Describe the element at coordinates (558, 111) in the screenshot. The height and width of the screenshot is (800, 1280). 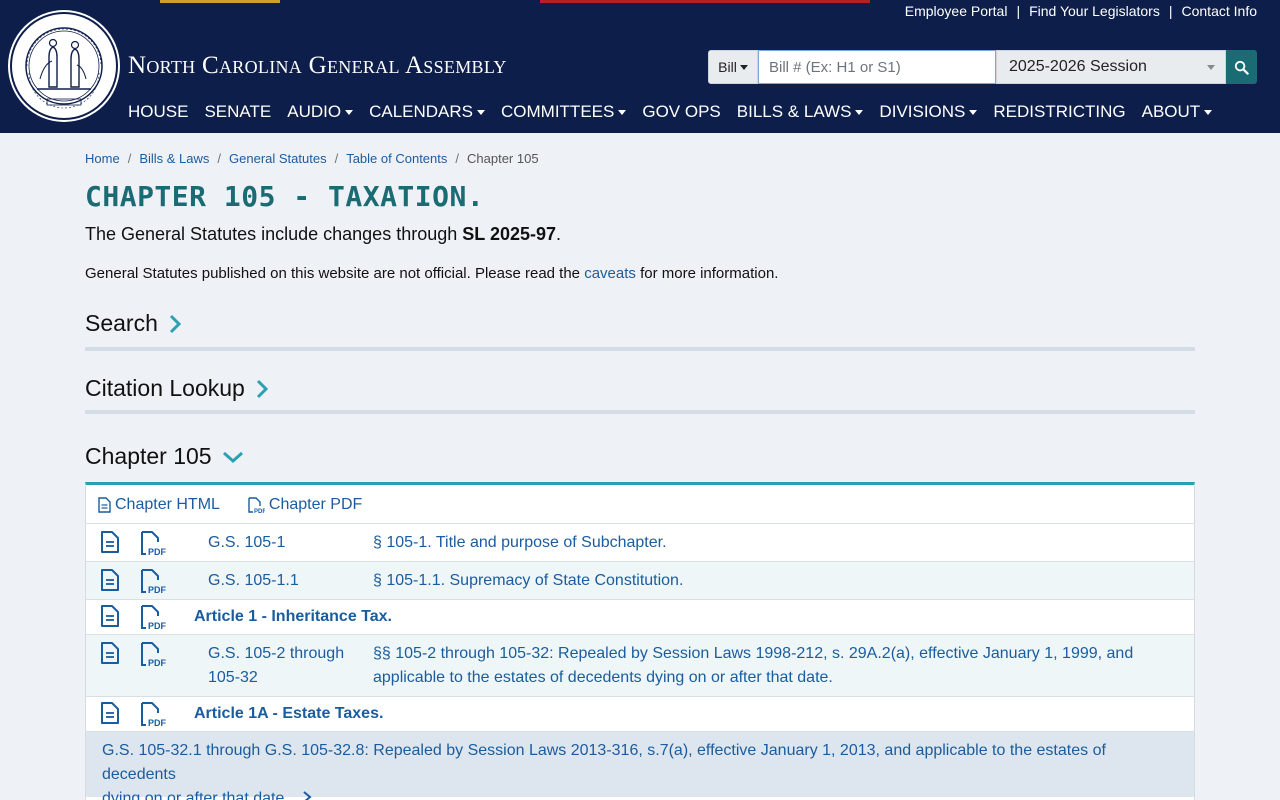
I see `nav-label: COMMITTEES` at that location.